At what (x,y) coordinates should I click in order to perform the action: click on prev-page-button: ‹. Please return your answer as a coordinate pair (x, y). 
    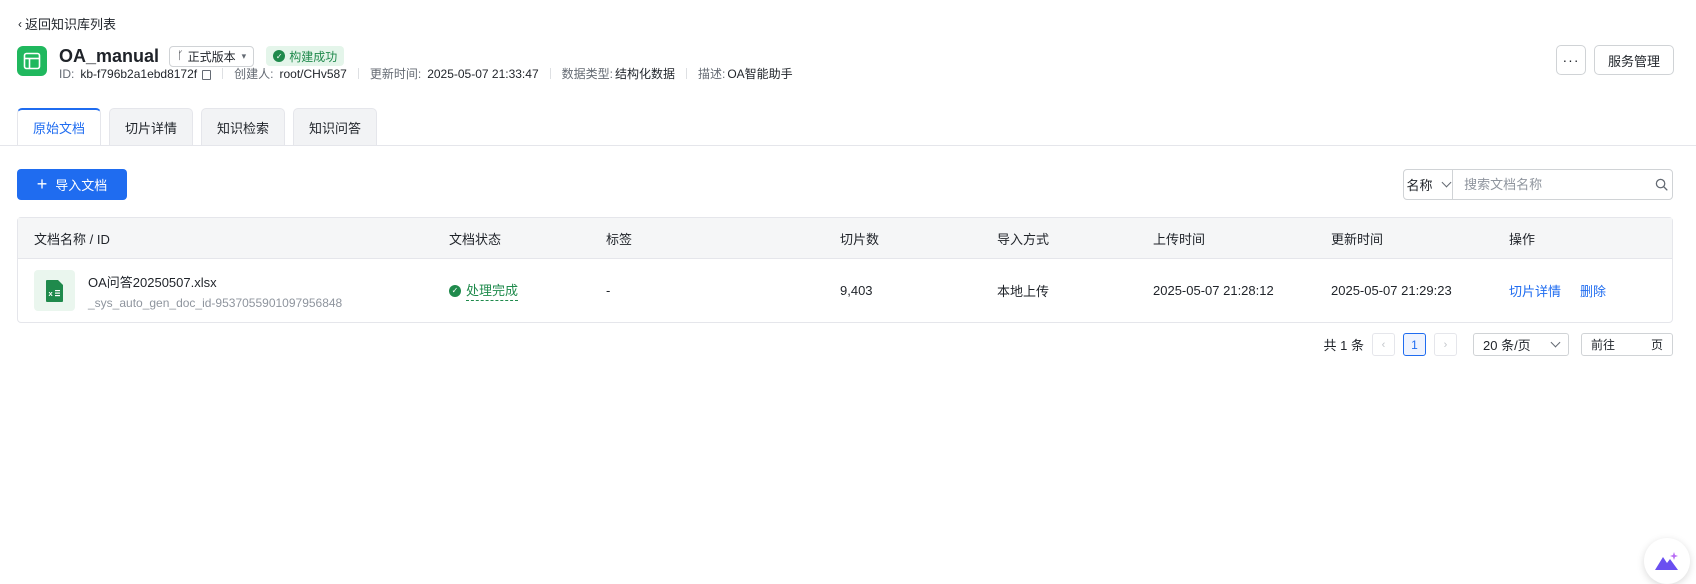
    Looking at the image, I should click on (1383, 344).